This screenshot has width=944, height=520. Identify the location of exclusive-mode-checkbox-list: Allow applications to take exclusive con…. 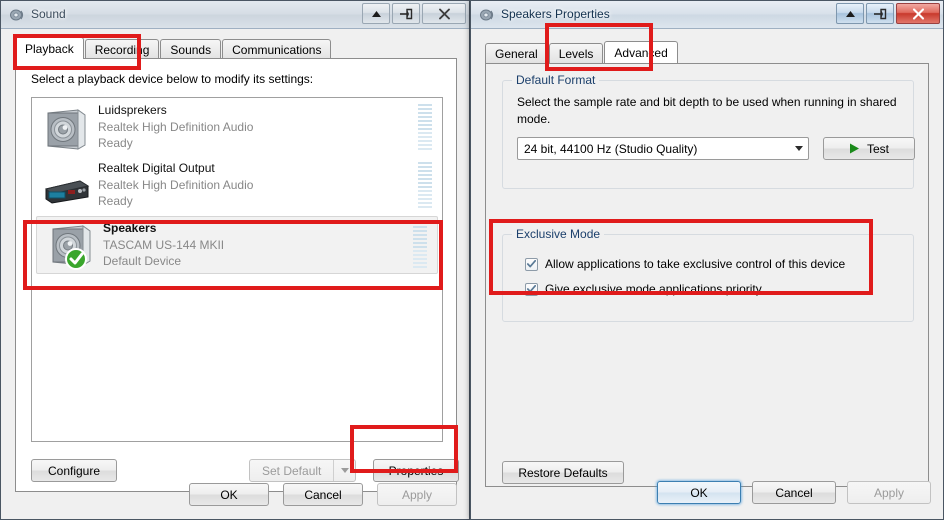
(685, 282).